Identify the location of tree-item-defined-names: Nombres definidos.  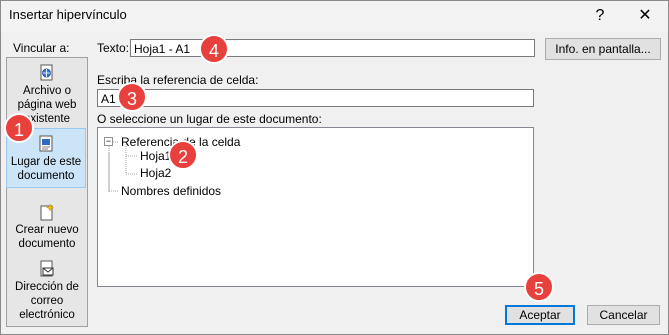
(171, 191).